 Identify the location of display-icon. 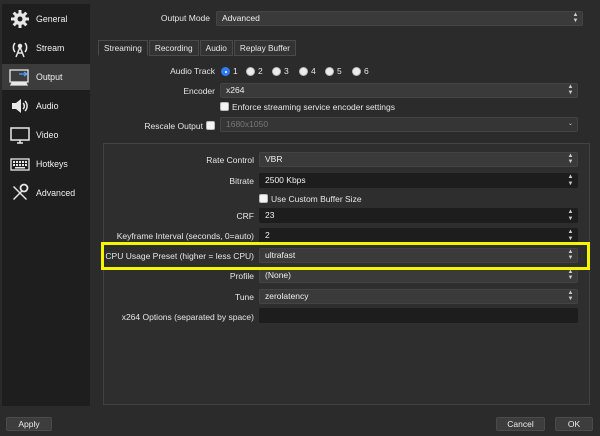
(20, 135).